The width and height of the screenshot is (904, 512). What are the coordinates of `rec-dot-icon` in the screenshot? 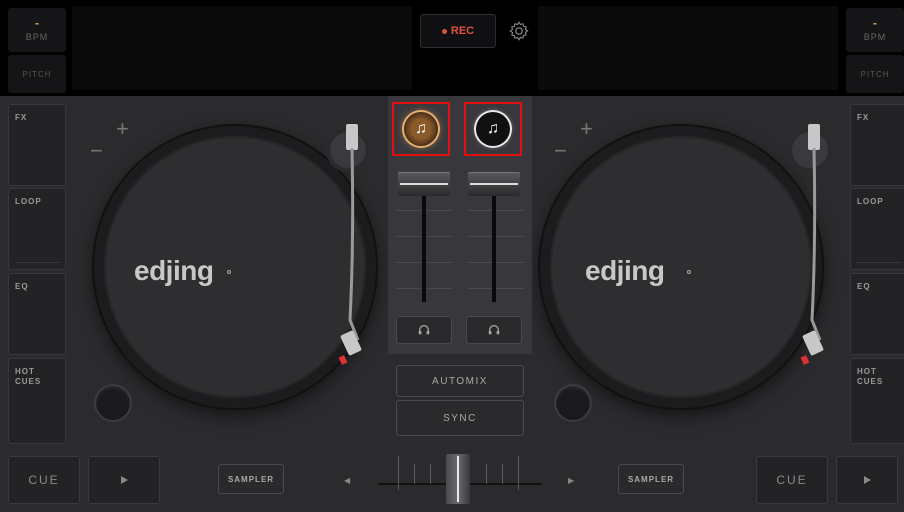 It's located at (444, 31).